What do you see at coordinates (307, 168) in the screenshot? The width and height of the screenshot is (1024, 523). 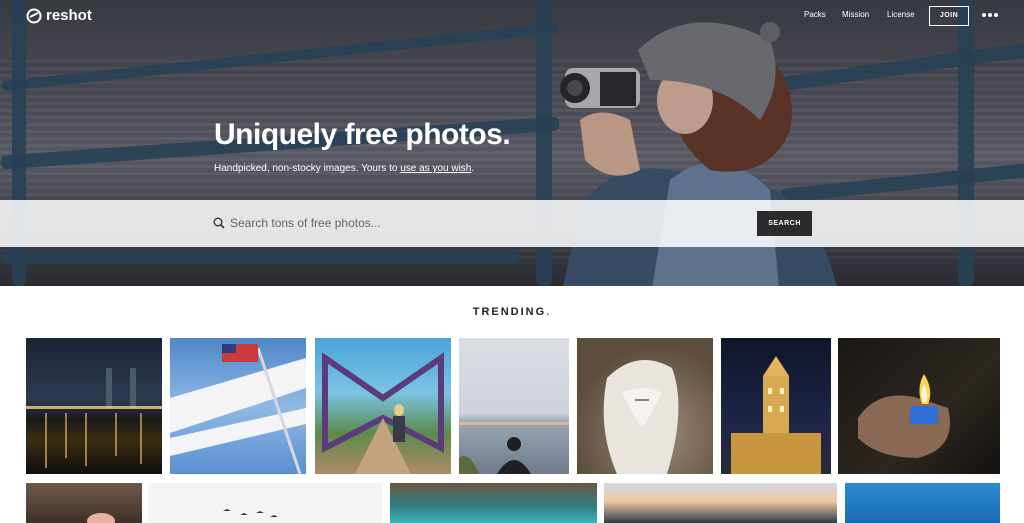 I see `hero-subline-text: Handpicked, non-stocky images. Yours to` at bounding box center [307, 168].